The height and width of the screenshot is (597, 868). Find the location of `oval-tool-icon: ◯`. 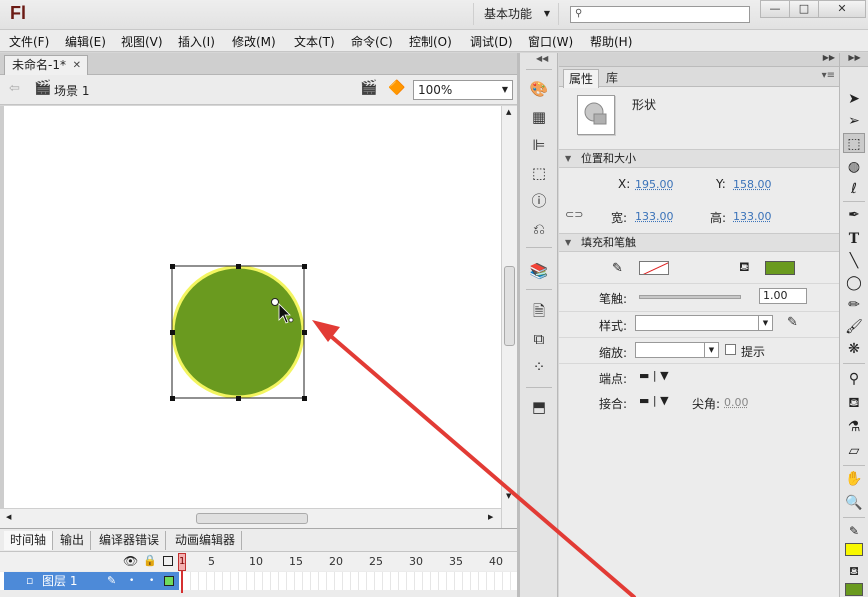

oval-tool-icon: ◯ is located at coordinates (854, 283).